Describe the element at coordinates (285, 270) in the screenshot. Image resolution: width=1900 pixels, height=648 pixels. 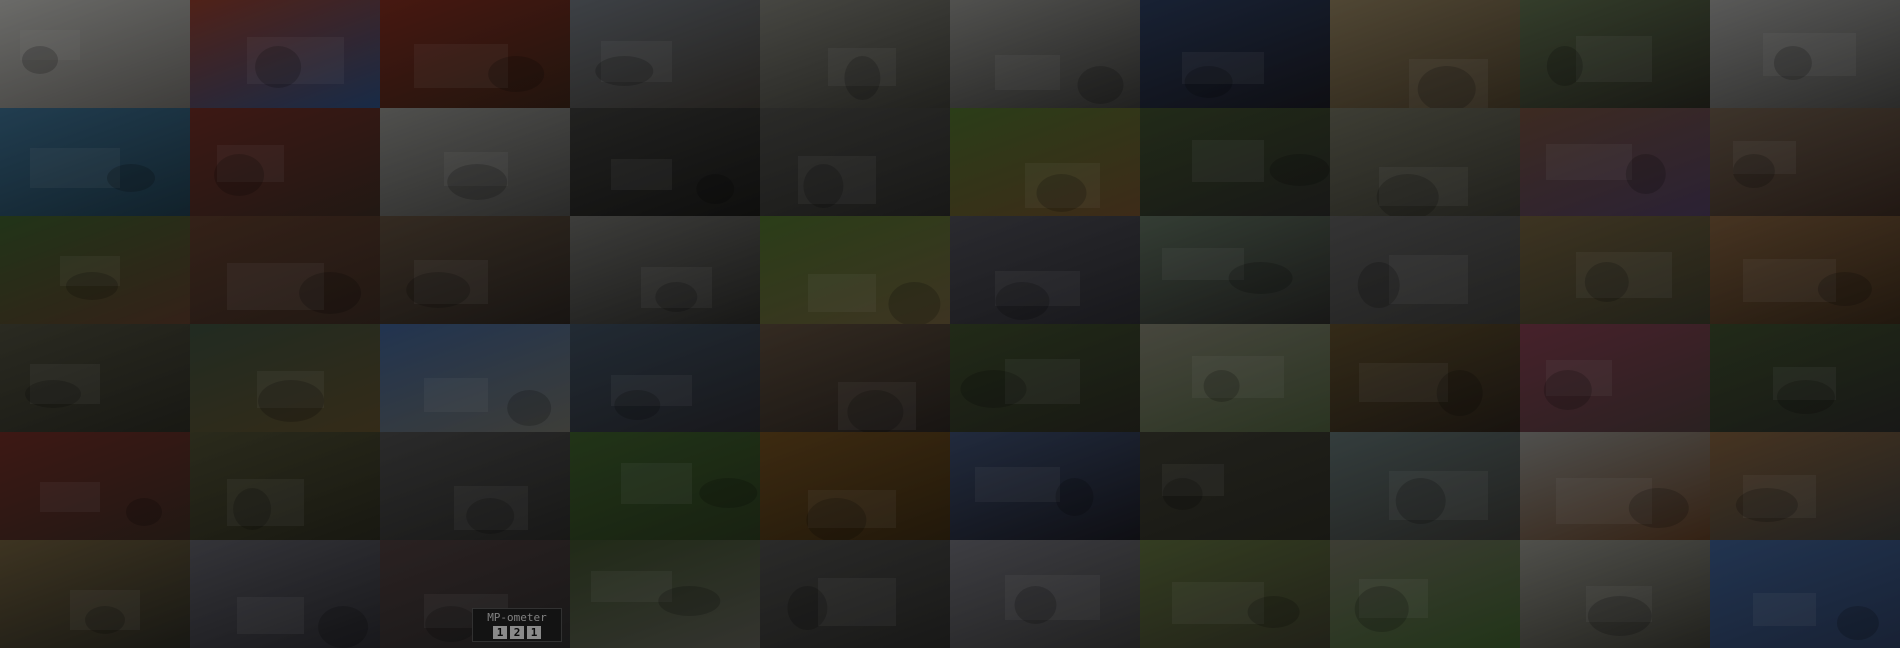
I see `mosaic-tile-banquet-hall` at that location.